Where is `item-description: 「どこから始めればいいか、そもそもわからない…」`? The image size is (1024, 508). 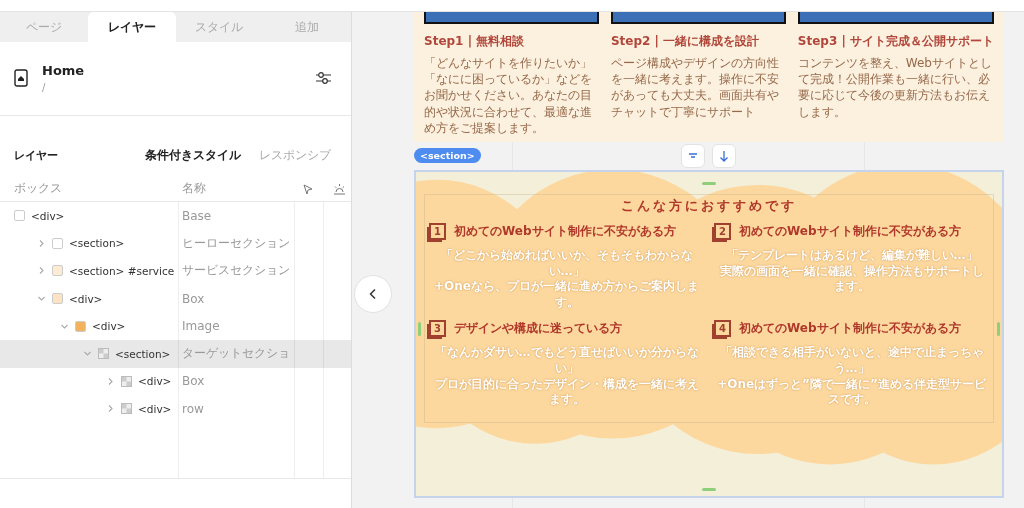
item-description: 「どこから始めればいいか、そもそもわからない…」 is located at coordinates (566, 263).